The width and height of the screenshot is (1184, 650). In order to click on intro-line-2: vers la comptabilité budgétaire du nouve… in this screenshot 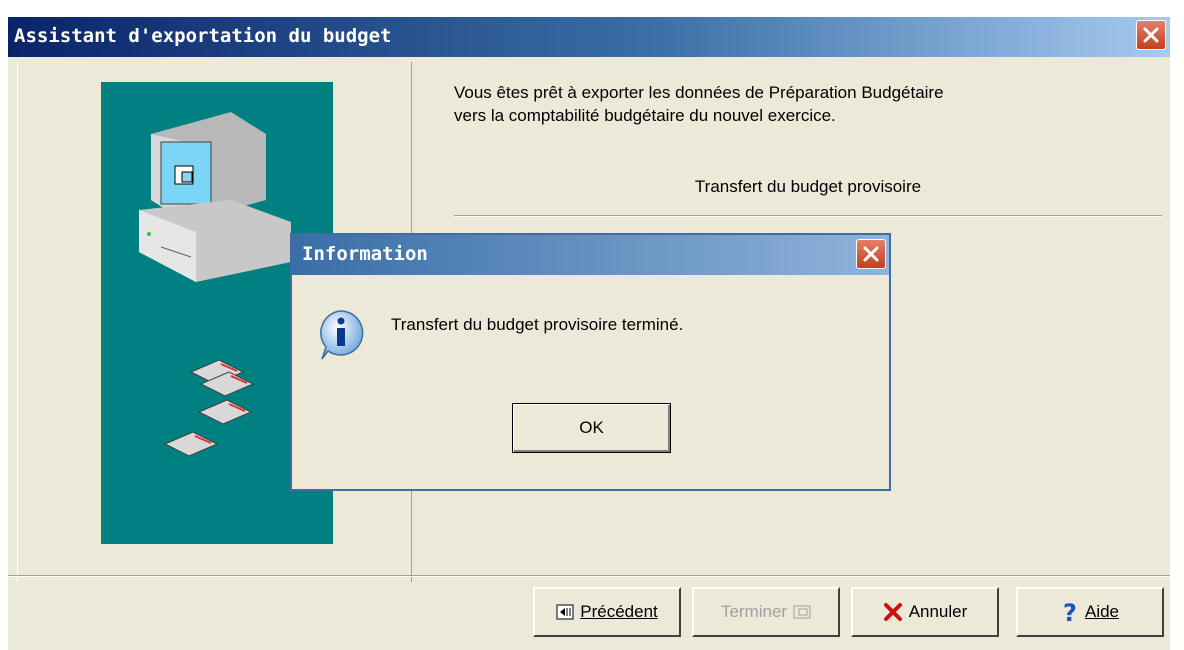, I will do `click(645, 115)`.